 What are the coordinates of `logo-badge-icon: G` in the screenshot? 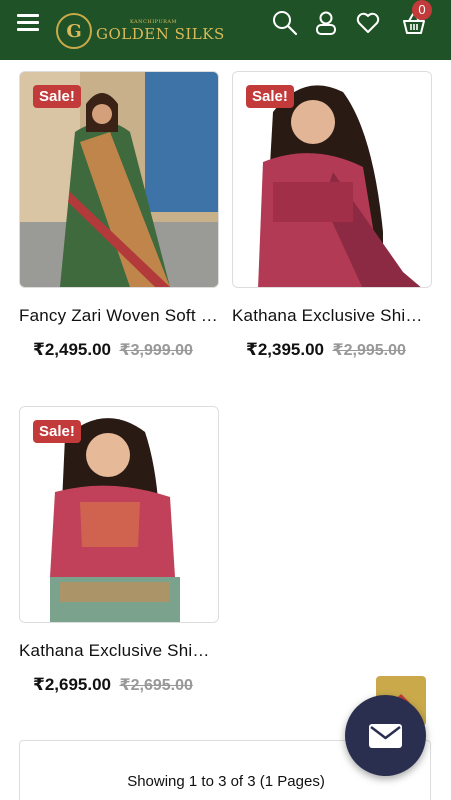 It's located at (74, 31).